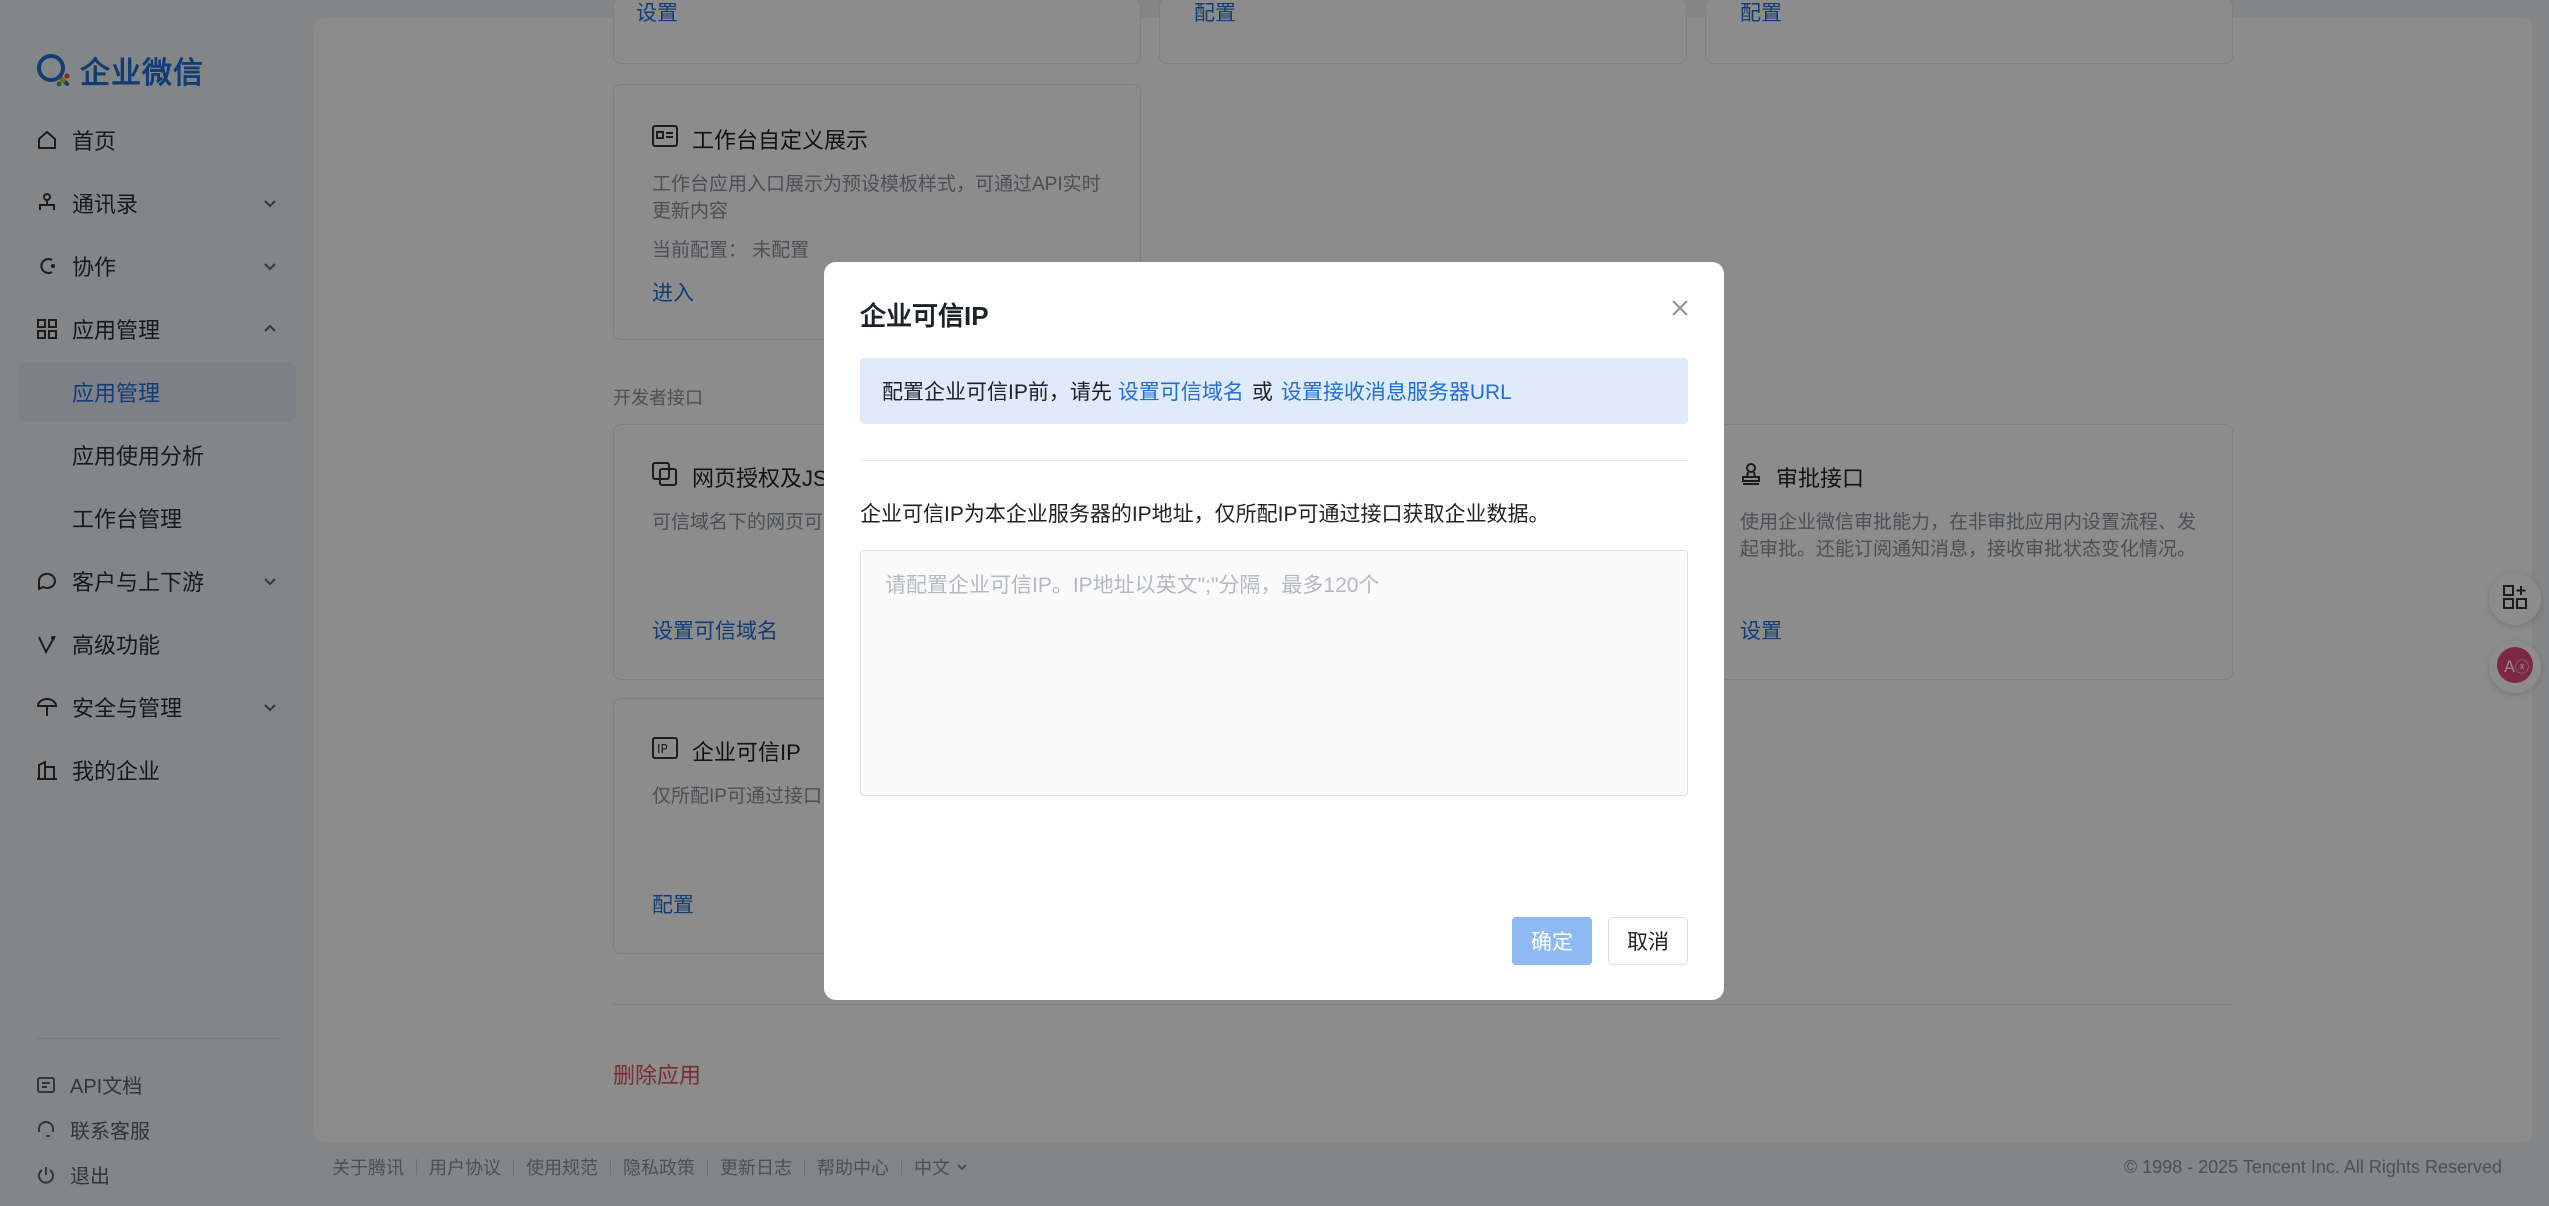 The image size is (2549, 1206). Describe the element at coordinates (924, 316) in the screenshot. I see `dialog-title: 企业可信IP` at that location.